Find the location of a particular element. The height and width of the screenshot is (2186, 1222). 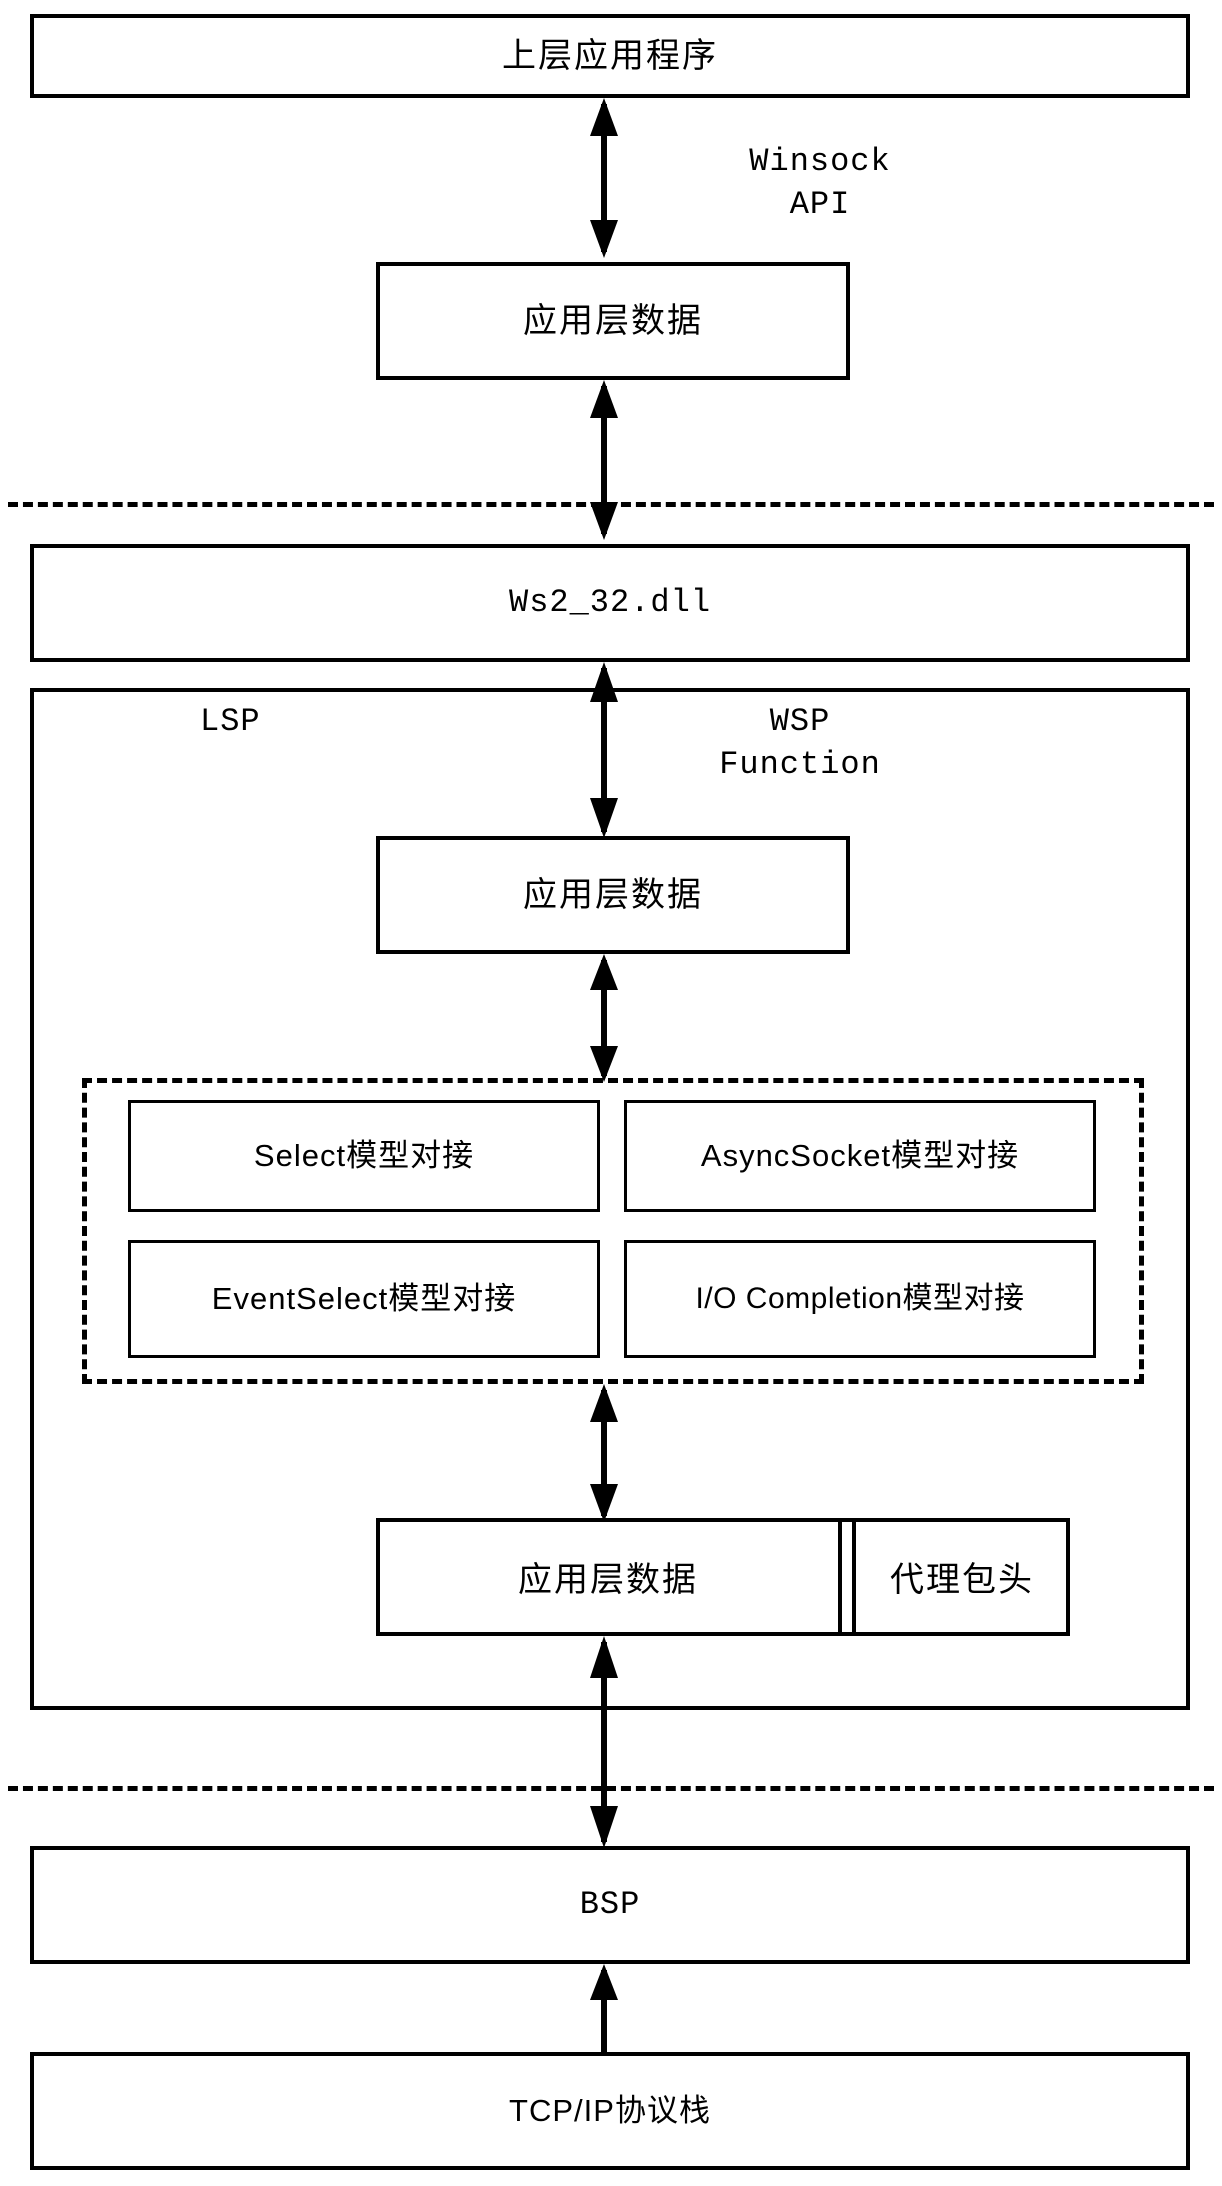

application-data-label-top: 应用层数据 is located at coordinates (613, 320).